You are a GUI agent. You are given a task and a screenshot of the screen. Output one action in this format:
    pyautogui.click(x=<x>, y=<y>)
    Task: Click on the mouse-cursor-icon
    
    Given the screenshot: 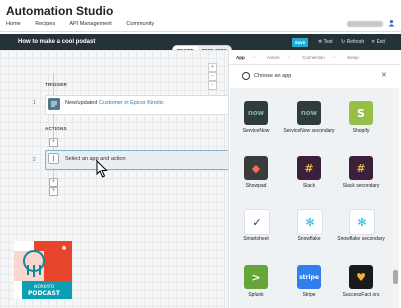 What is the action you would take?
    pyautogui.click(x=102, y=169)
    